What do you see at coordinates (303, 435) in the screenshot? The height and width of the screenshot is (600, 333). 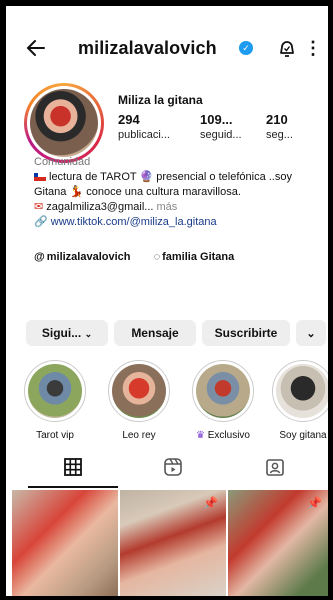 I see `highlight-label: Soy gitana` at bounding box center [303, 435].